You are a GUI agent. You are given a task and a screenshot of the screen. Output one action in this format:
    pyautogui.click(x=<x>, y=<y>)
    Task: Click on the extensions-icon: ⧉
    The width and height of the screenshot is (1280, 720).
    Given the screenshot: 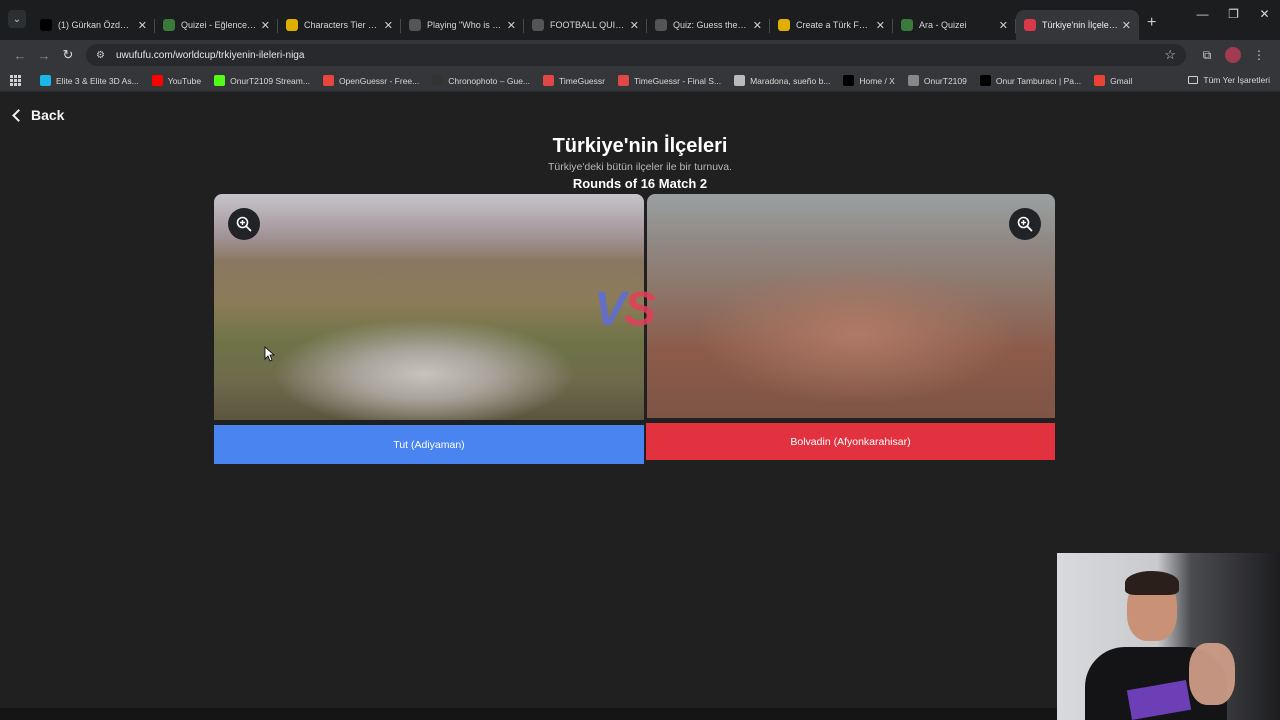 What is the action you would take?
    pyautogui.click(x=1207, y=55)
    